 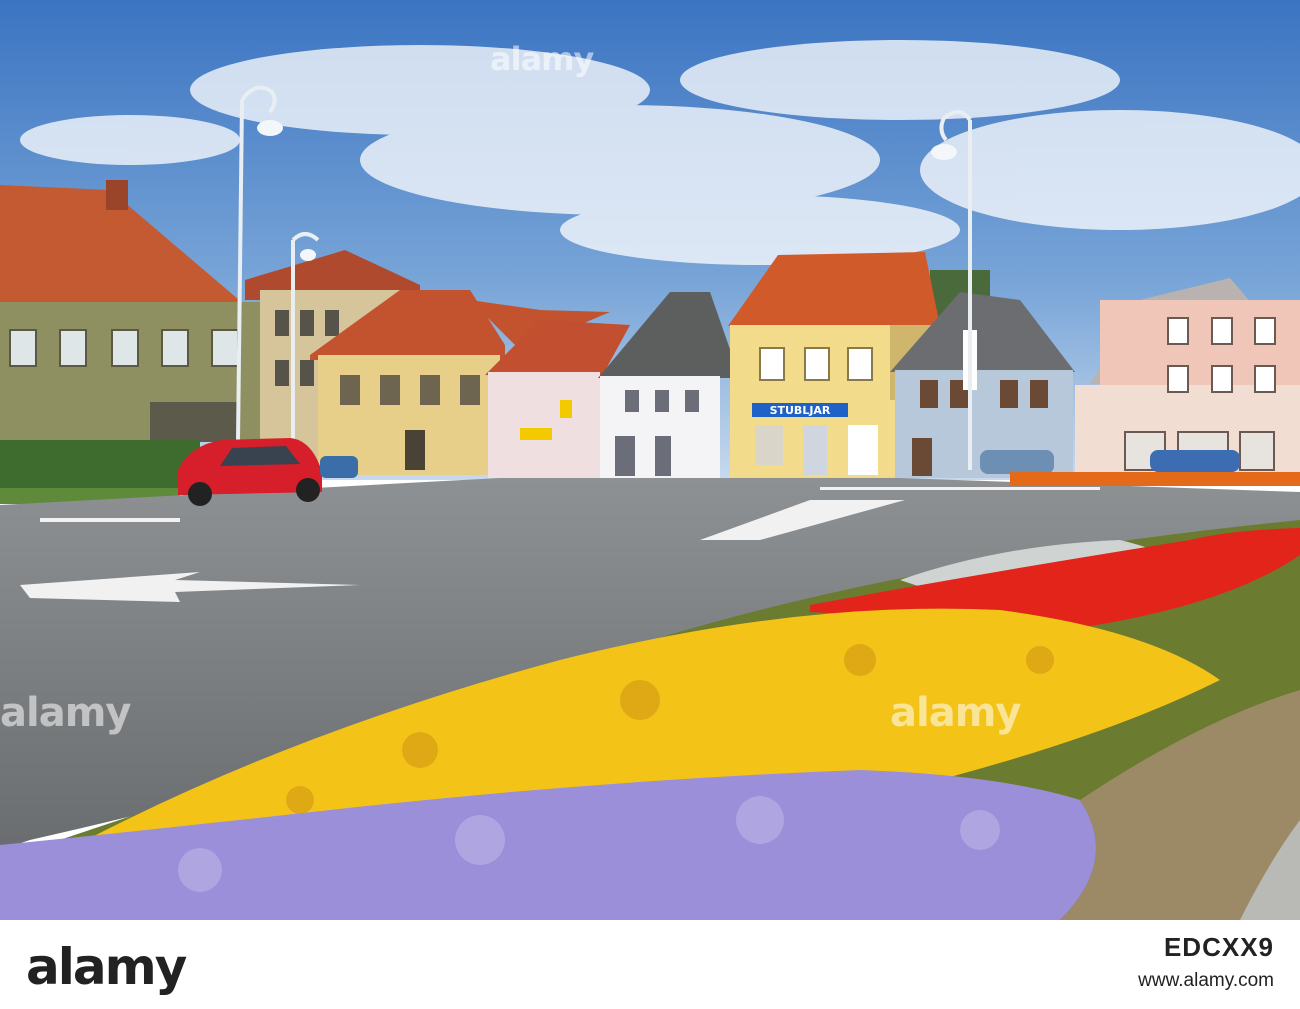 I want to click on image-id: EDCXX9, so click(x=1218, y=947).